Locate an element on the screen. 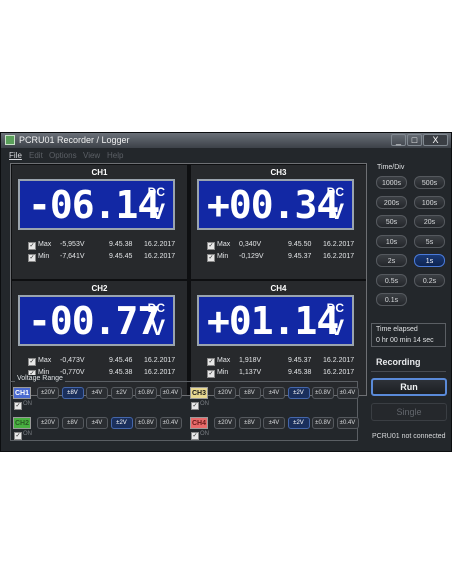 This screenshot has height=584, width=452. time-div-button: 5s is located at coordinates (429, 241).